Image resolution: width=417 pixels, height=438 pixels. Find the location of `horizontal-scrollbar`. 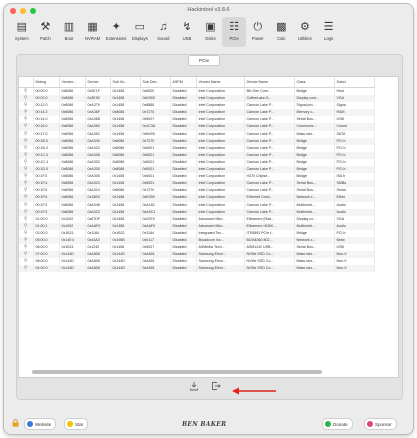

horizontal-scrollbar is located at coordinates (177, 372).